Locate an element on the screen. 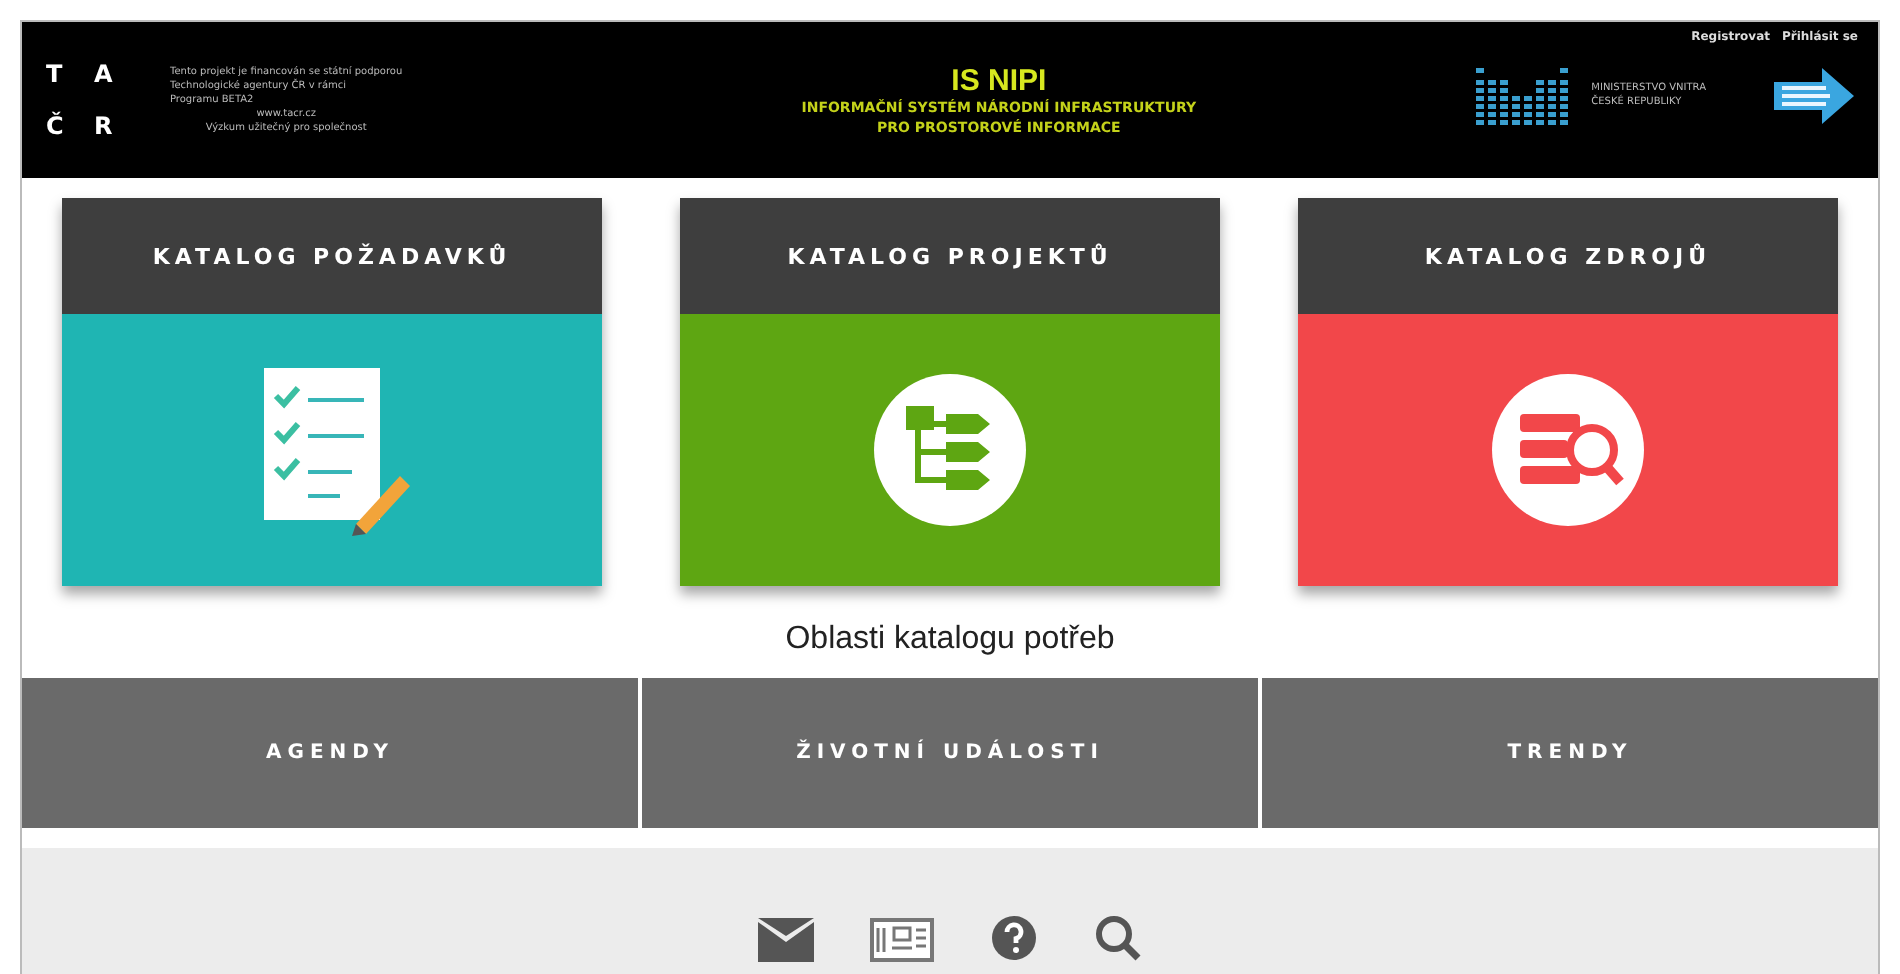  arrow-icon is located at coordinates (1814, 96).